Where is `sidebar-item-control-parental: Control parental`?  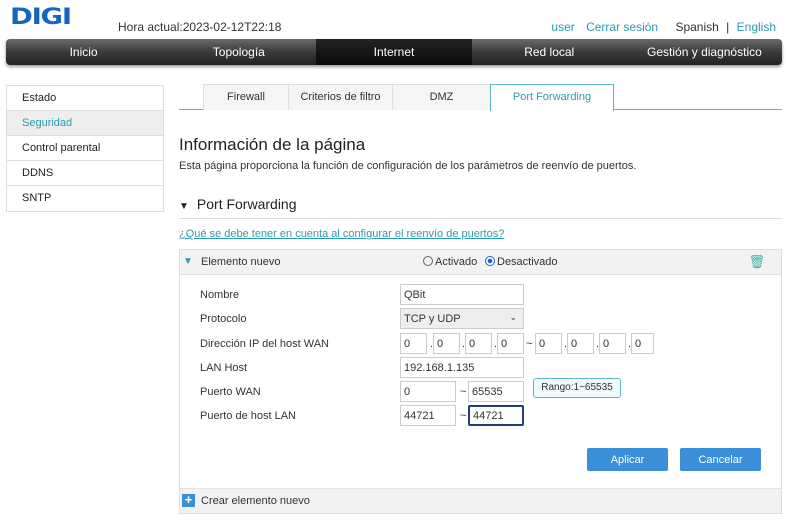 sidebar-item-control-parental: Control parental is located at coordinates (85, 148).